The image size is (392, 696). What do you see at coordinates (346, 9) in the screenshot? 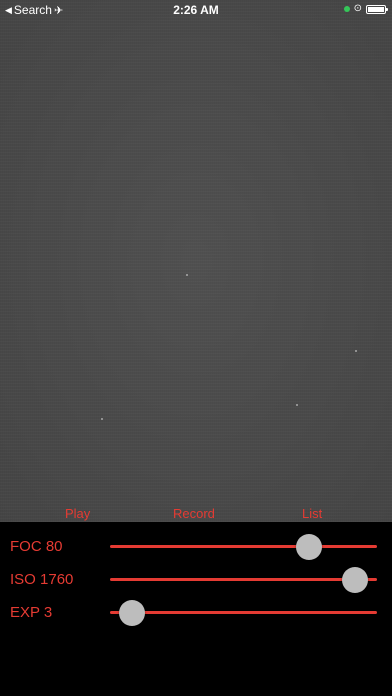
I see `green-dot-icon` at bounding box center [346, 9].